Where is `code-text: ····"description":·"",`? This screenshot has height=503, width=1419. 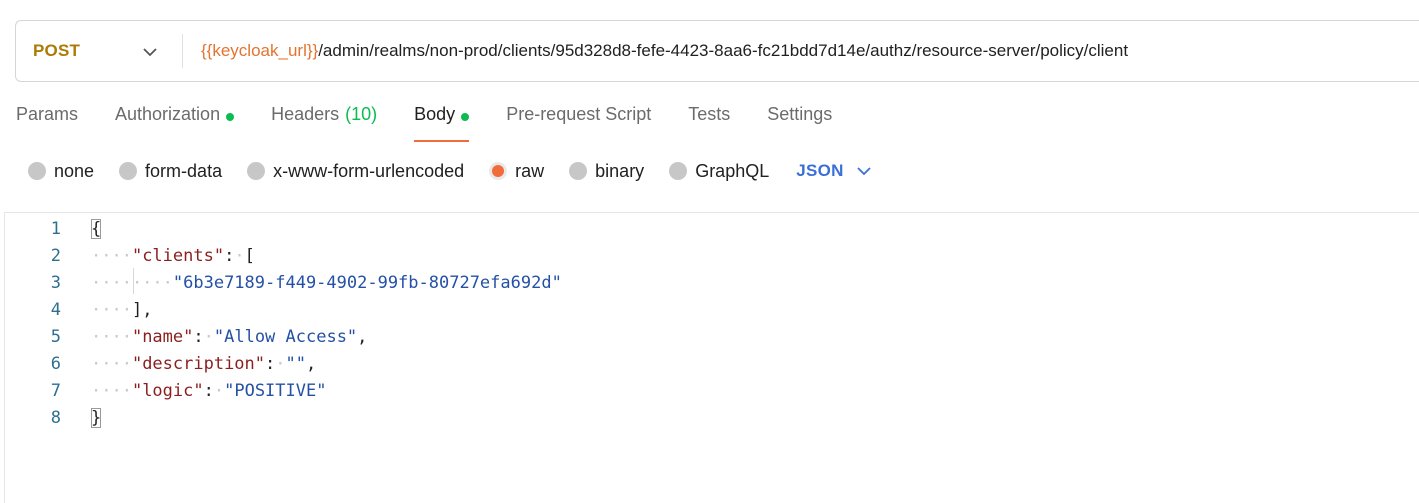
code-text: ····"description":·"", is located at coordinates (204, 363).